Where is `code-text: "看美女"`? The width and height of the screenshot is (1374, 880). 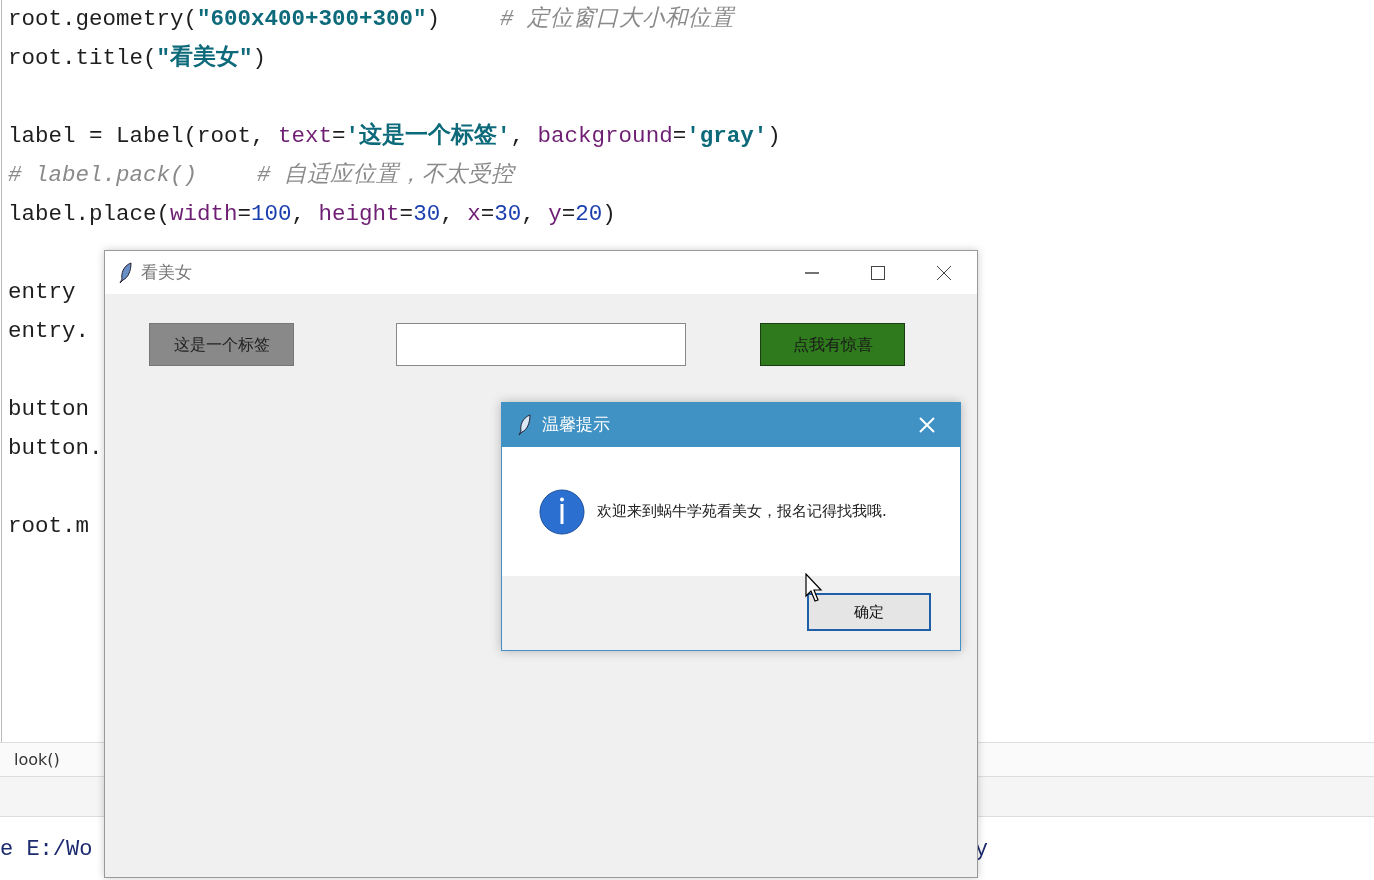 code-text: "看美女" is located at coordinates (204, 58).